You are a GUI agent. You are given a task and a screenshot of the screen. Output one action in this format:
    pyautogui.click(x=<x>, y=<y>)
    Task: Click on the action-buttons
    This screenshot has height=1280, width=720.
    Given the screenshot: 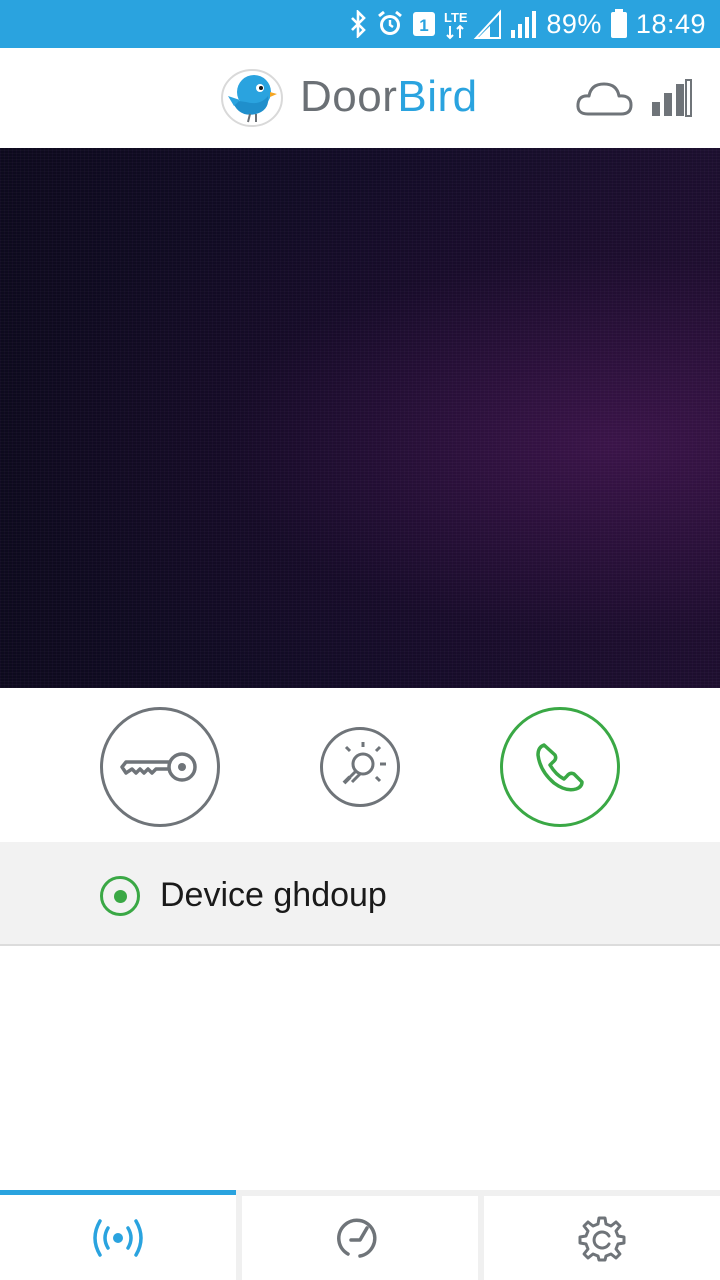 What is the action you would take?
    pyautogui.click(x=360, y=766)
    